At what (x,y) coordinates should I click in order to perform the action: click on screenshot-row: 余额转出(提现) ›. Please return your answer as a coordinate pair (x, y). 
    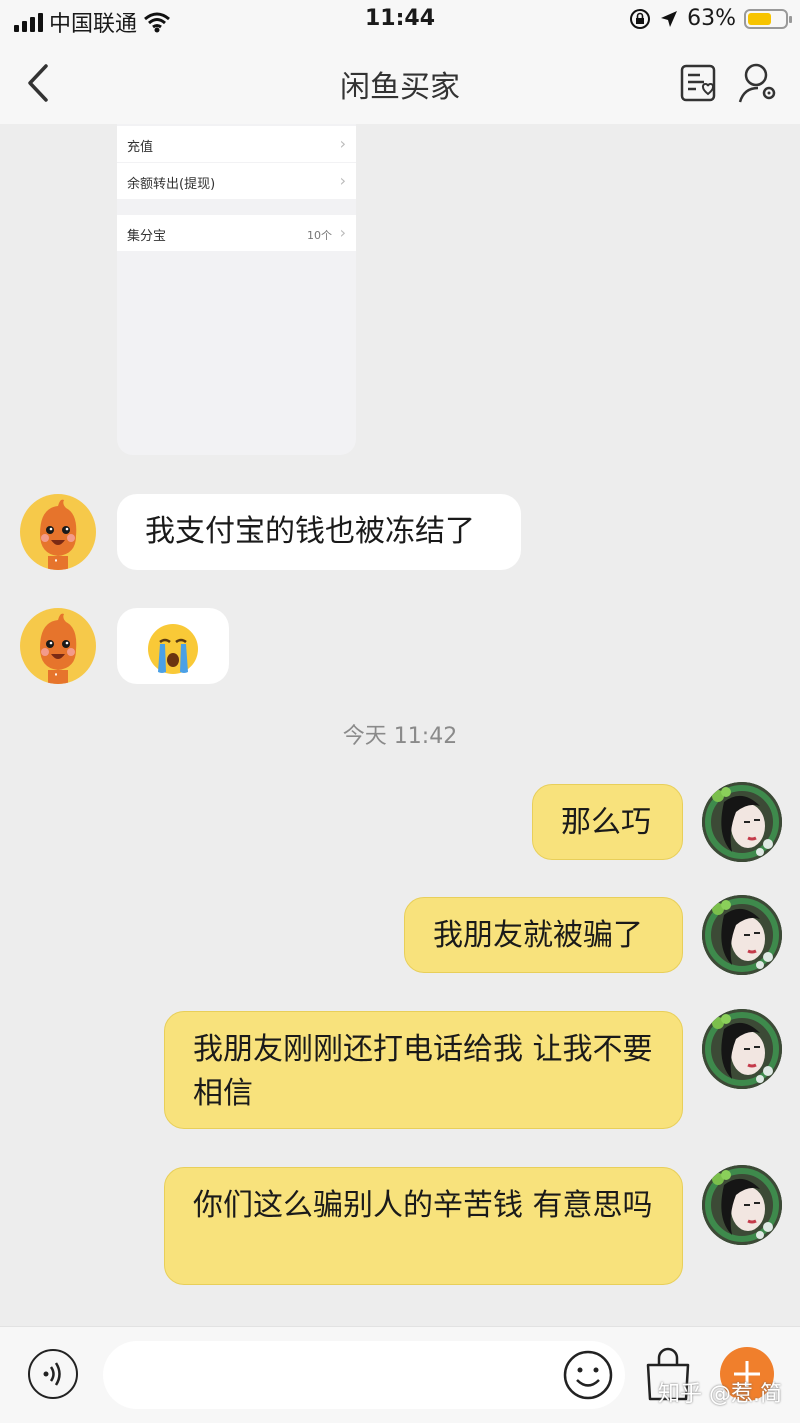
    Looking at the image, I should click on (236, 181).